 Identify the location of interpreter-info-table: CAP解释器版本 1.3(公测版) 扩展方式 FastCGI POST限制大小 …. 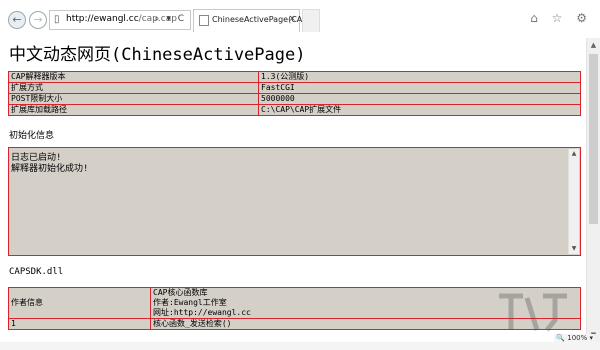
(294, 93).